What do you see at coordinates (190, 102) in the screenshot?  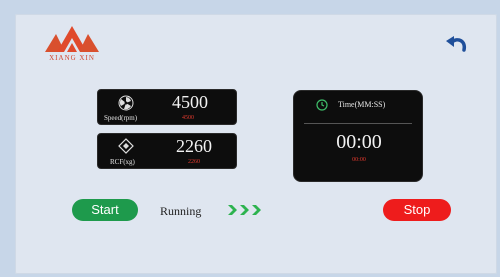 I see `speed-value: 4500` at bounding box center [190, 102].